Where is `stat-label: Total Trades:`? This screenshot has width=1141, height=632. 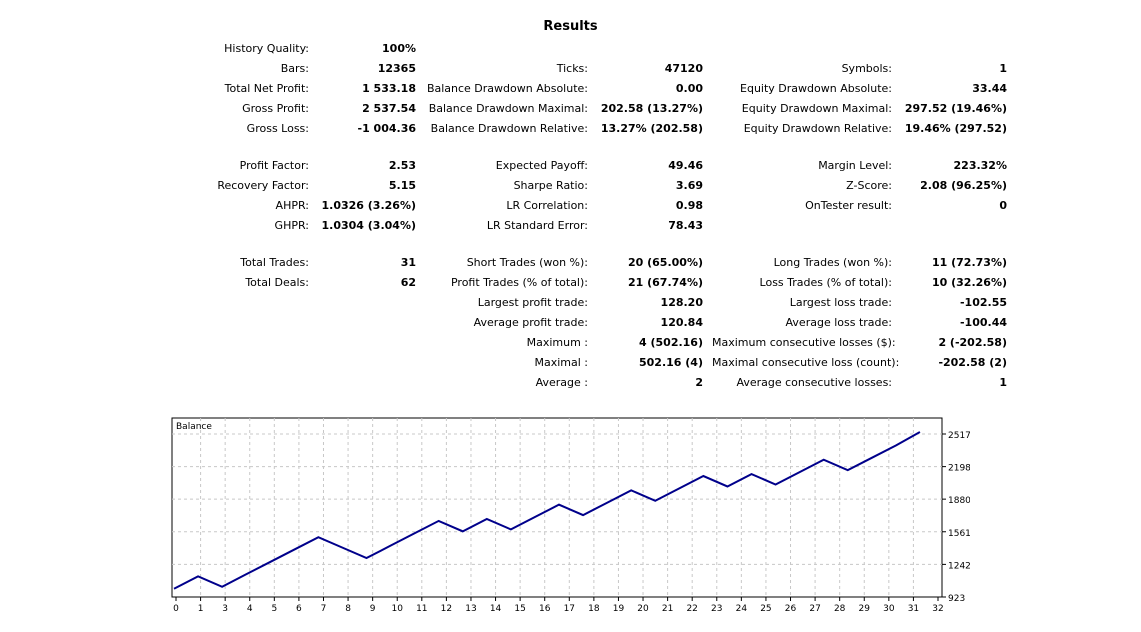 stat-label: Total Trades: is located at coordinates (274, 262).